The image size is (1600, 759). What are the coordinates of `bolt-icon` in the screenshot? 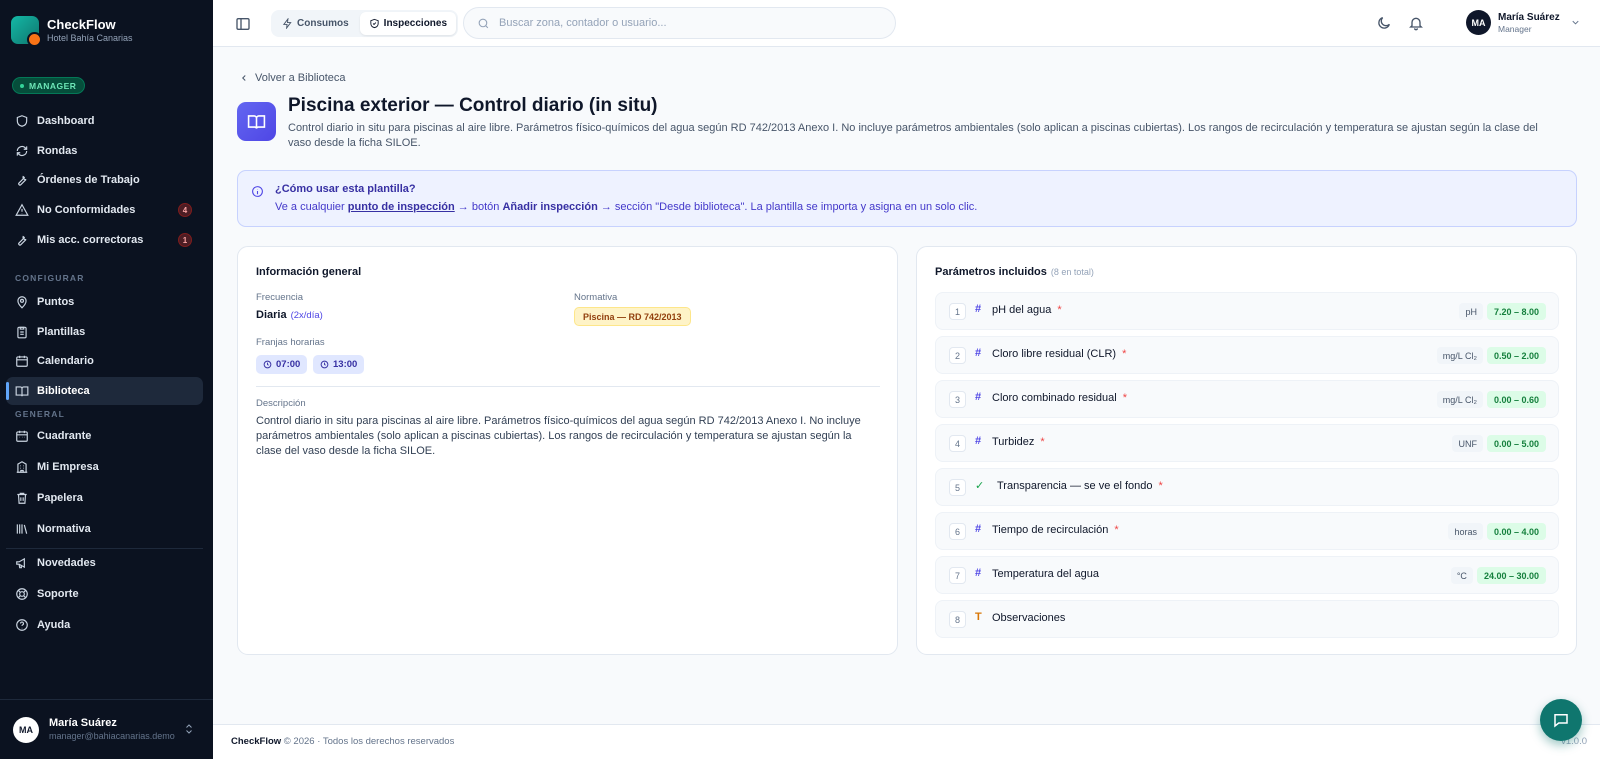 It's located at (287, 23).